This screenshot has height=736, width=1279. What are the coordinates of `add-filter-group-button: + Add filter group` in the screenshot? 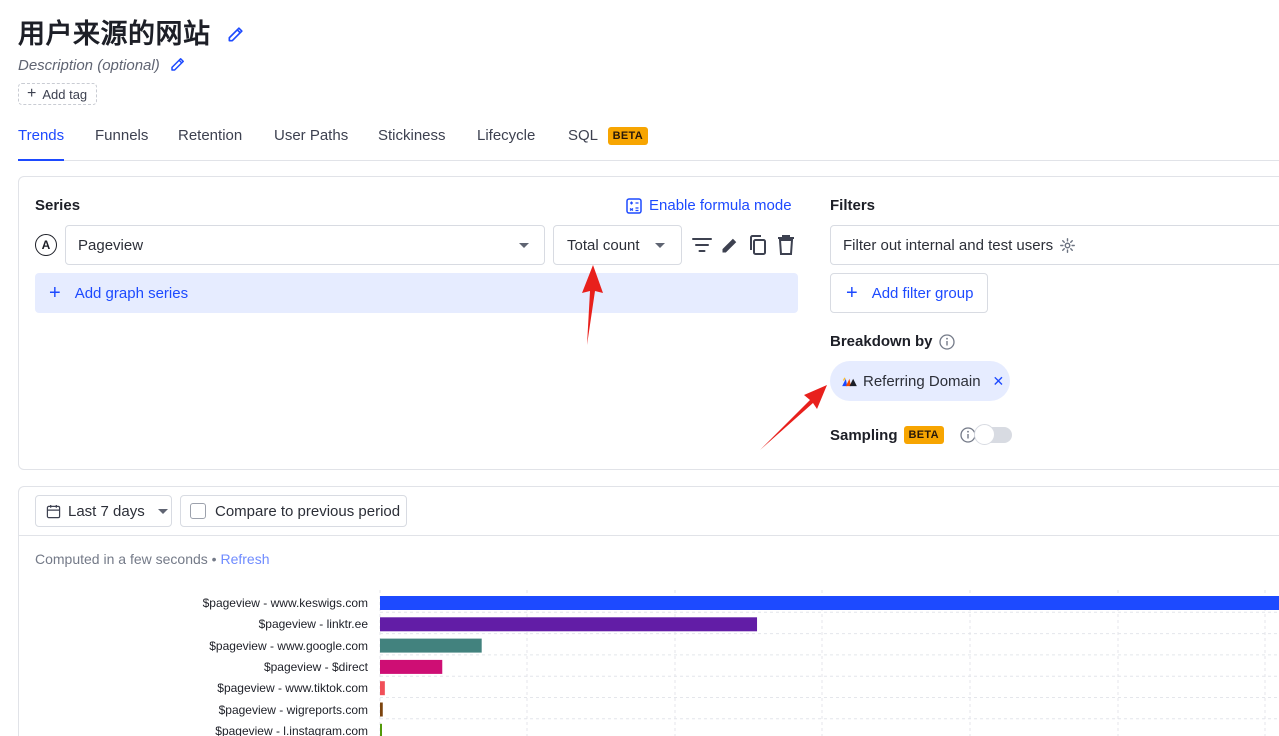 It's located at (909, 293).